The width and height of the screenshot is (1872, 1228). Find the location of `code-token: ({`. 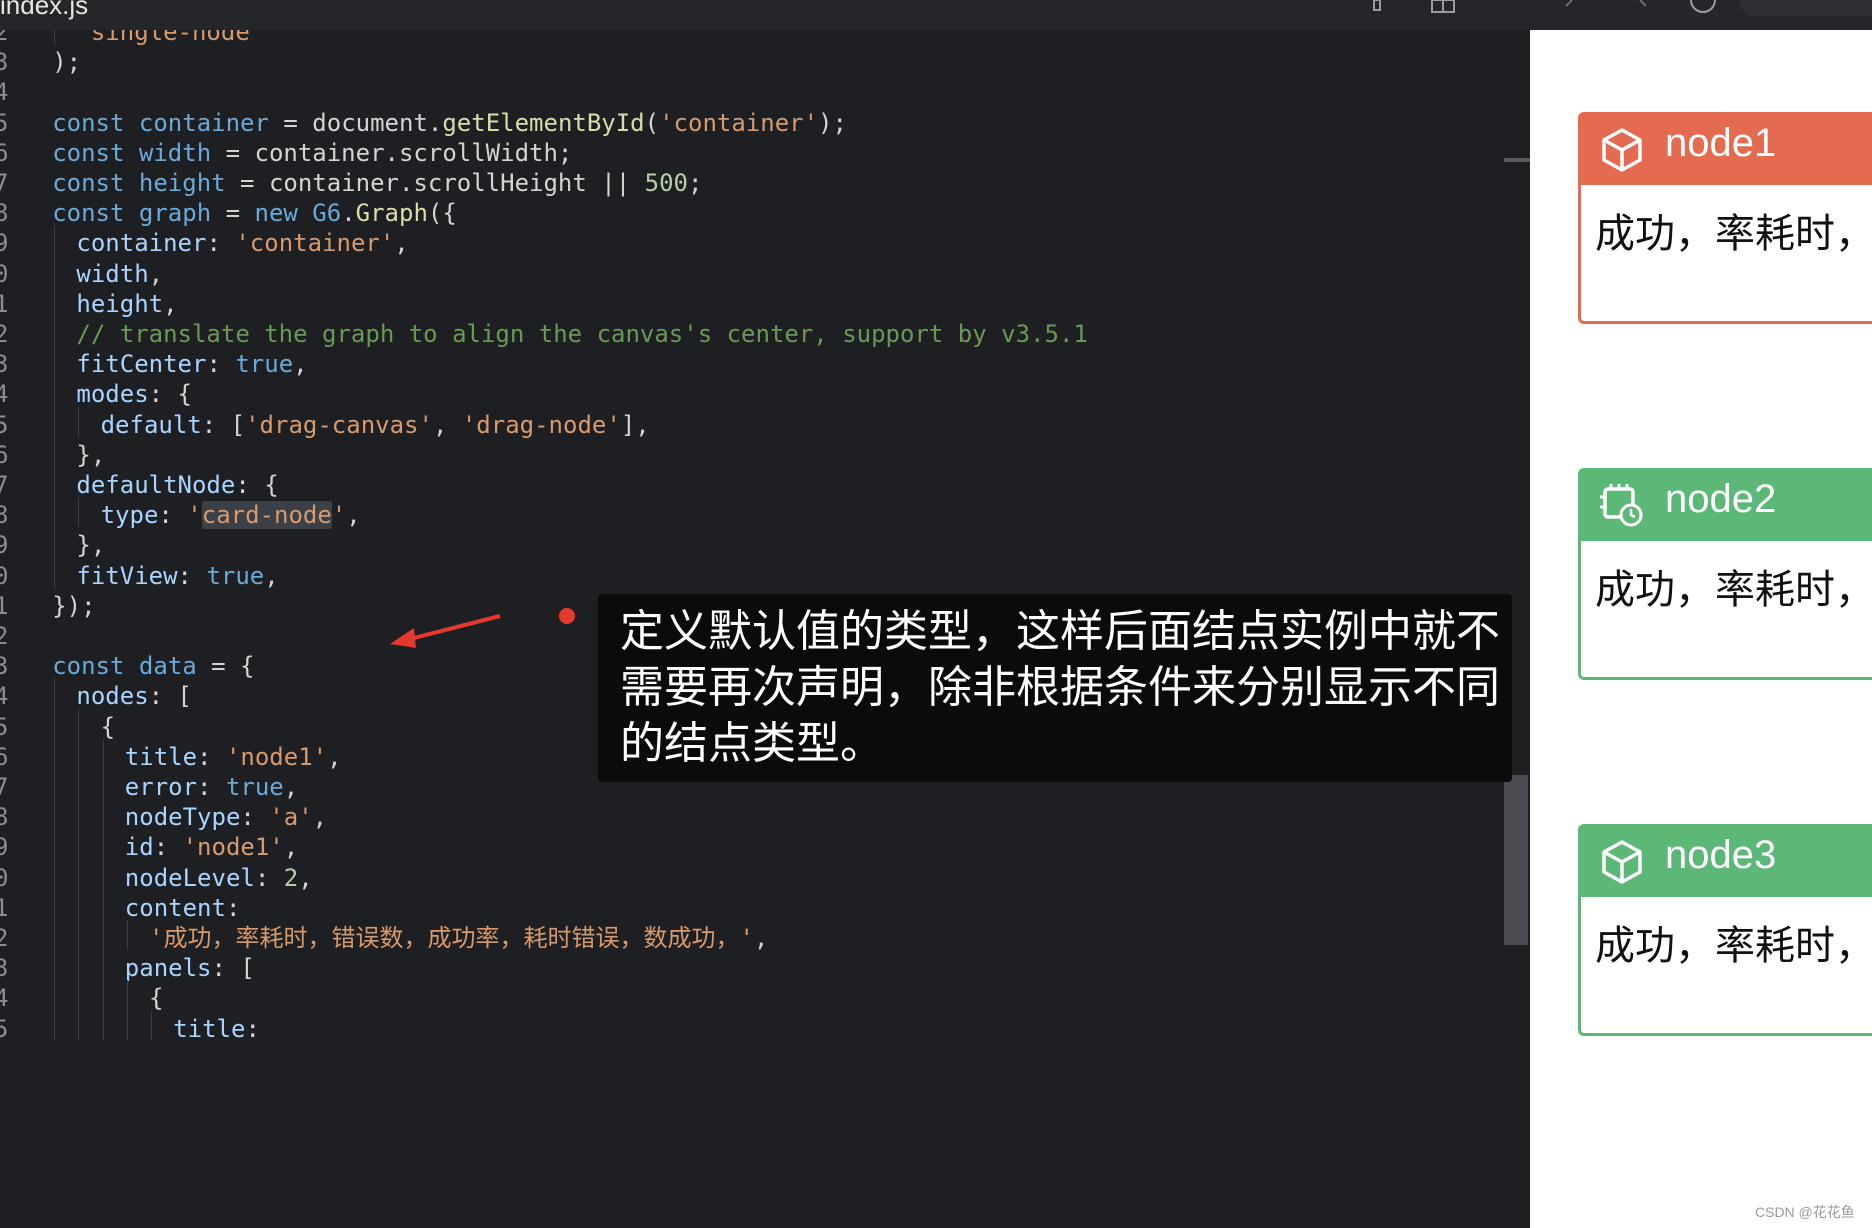

code-token: ({ is located at coordinates (442, 213).